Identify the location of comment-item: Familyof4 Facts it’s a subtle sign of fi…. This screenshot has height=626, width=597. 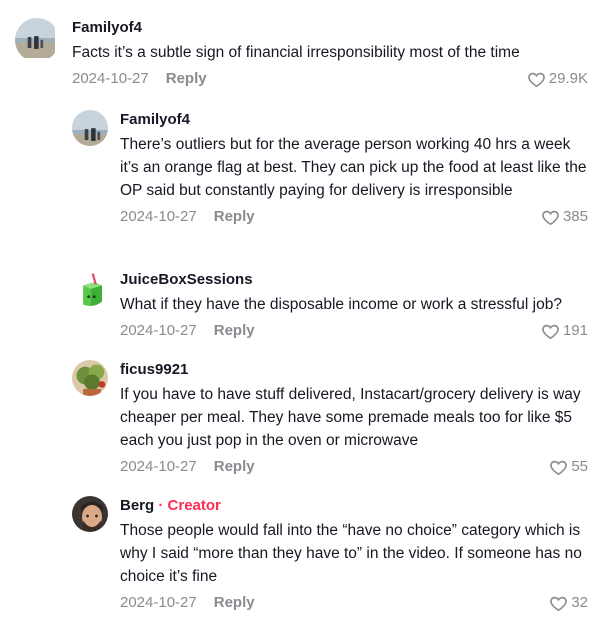
(301, 53).